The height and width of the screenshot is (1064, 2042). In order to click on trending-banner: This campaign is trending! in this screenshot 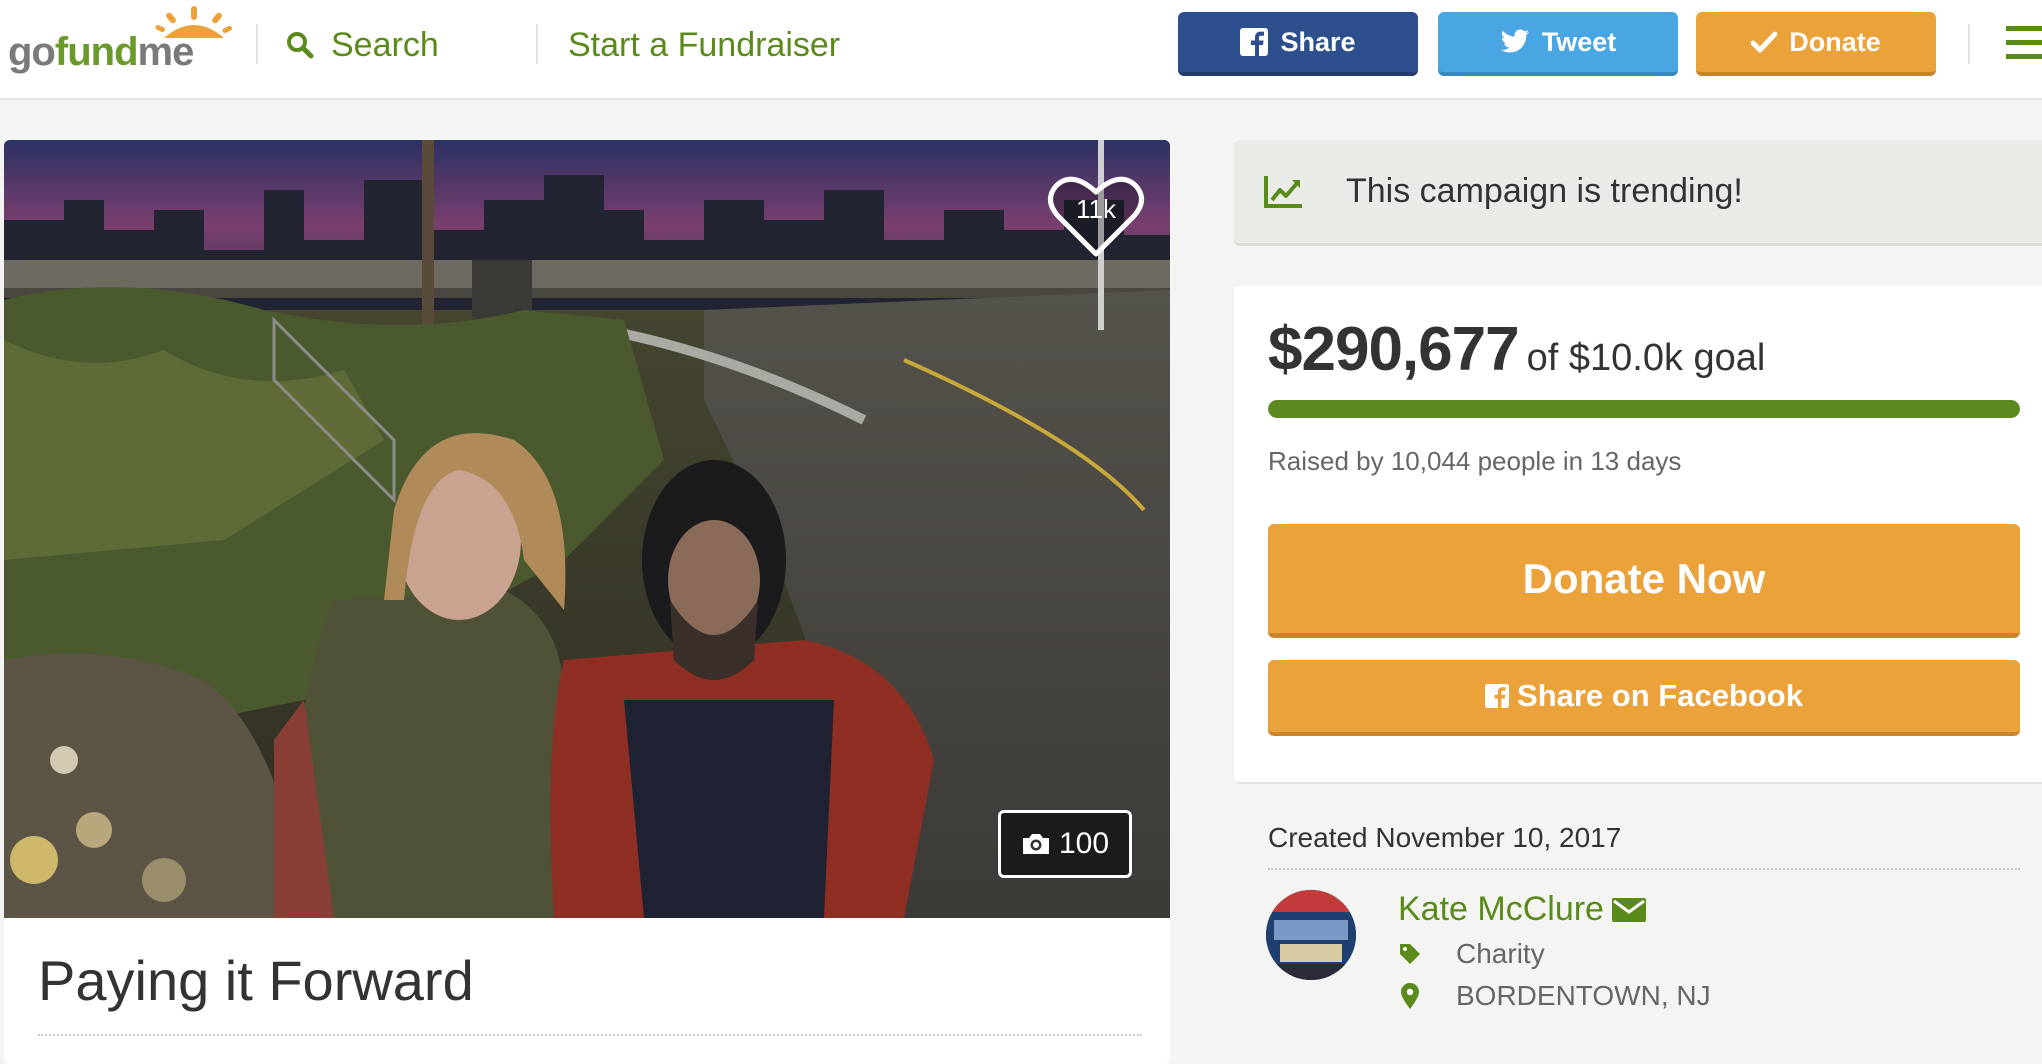, I will do `click(1638, 193)`.